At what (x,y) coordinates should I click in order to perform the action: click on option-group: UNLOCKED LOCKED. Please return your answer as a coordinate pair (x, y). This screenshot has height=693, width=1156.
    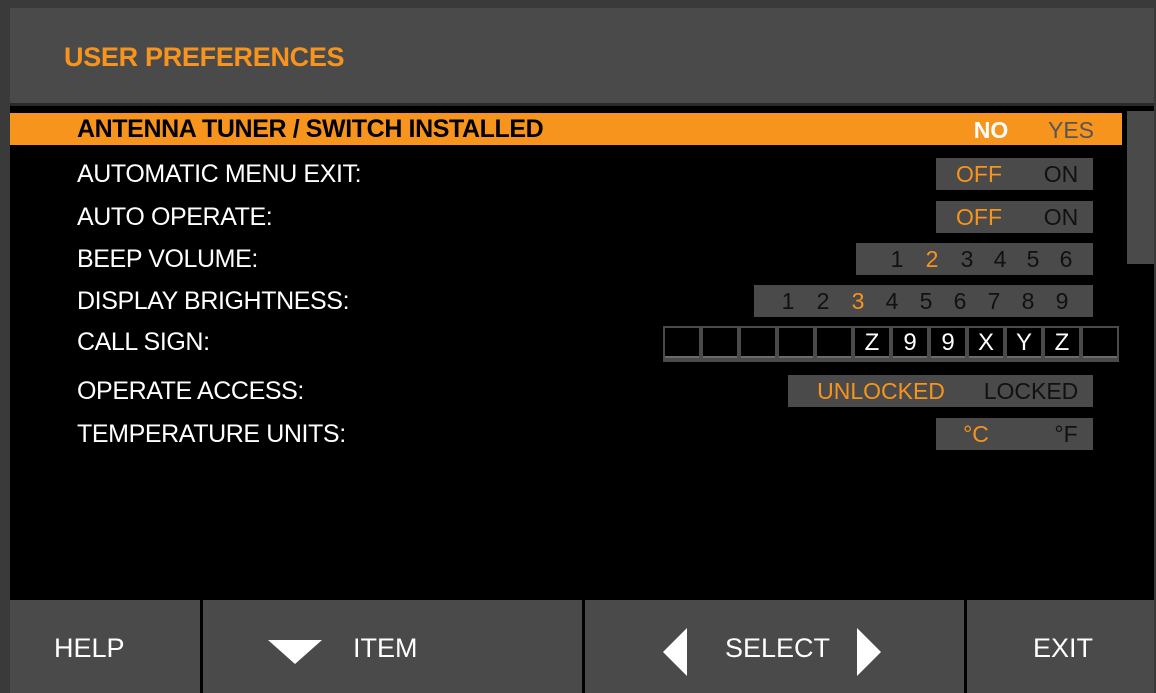
    Looking at the image, I should click on (940, 391).